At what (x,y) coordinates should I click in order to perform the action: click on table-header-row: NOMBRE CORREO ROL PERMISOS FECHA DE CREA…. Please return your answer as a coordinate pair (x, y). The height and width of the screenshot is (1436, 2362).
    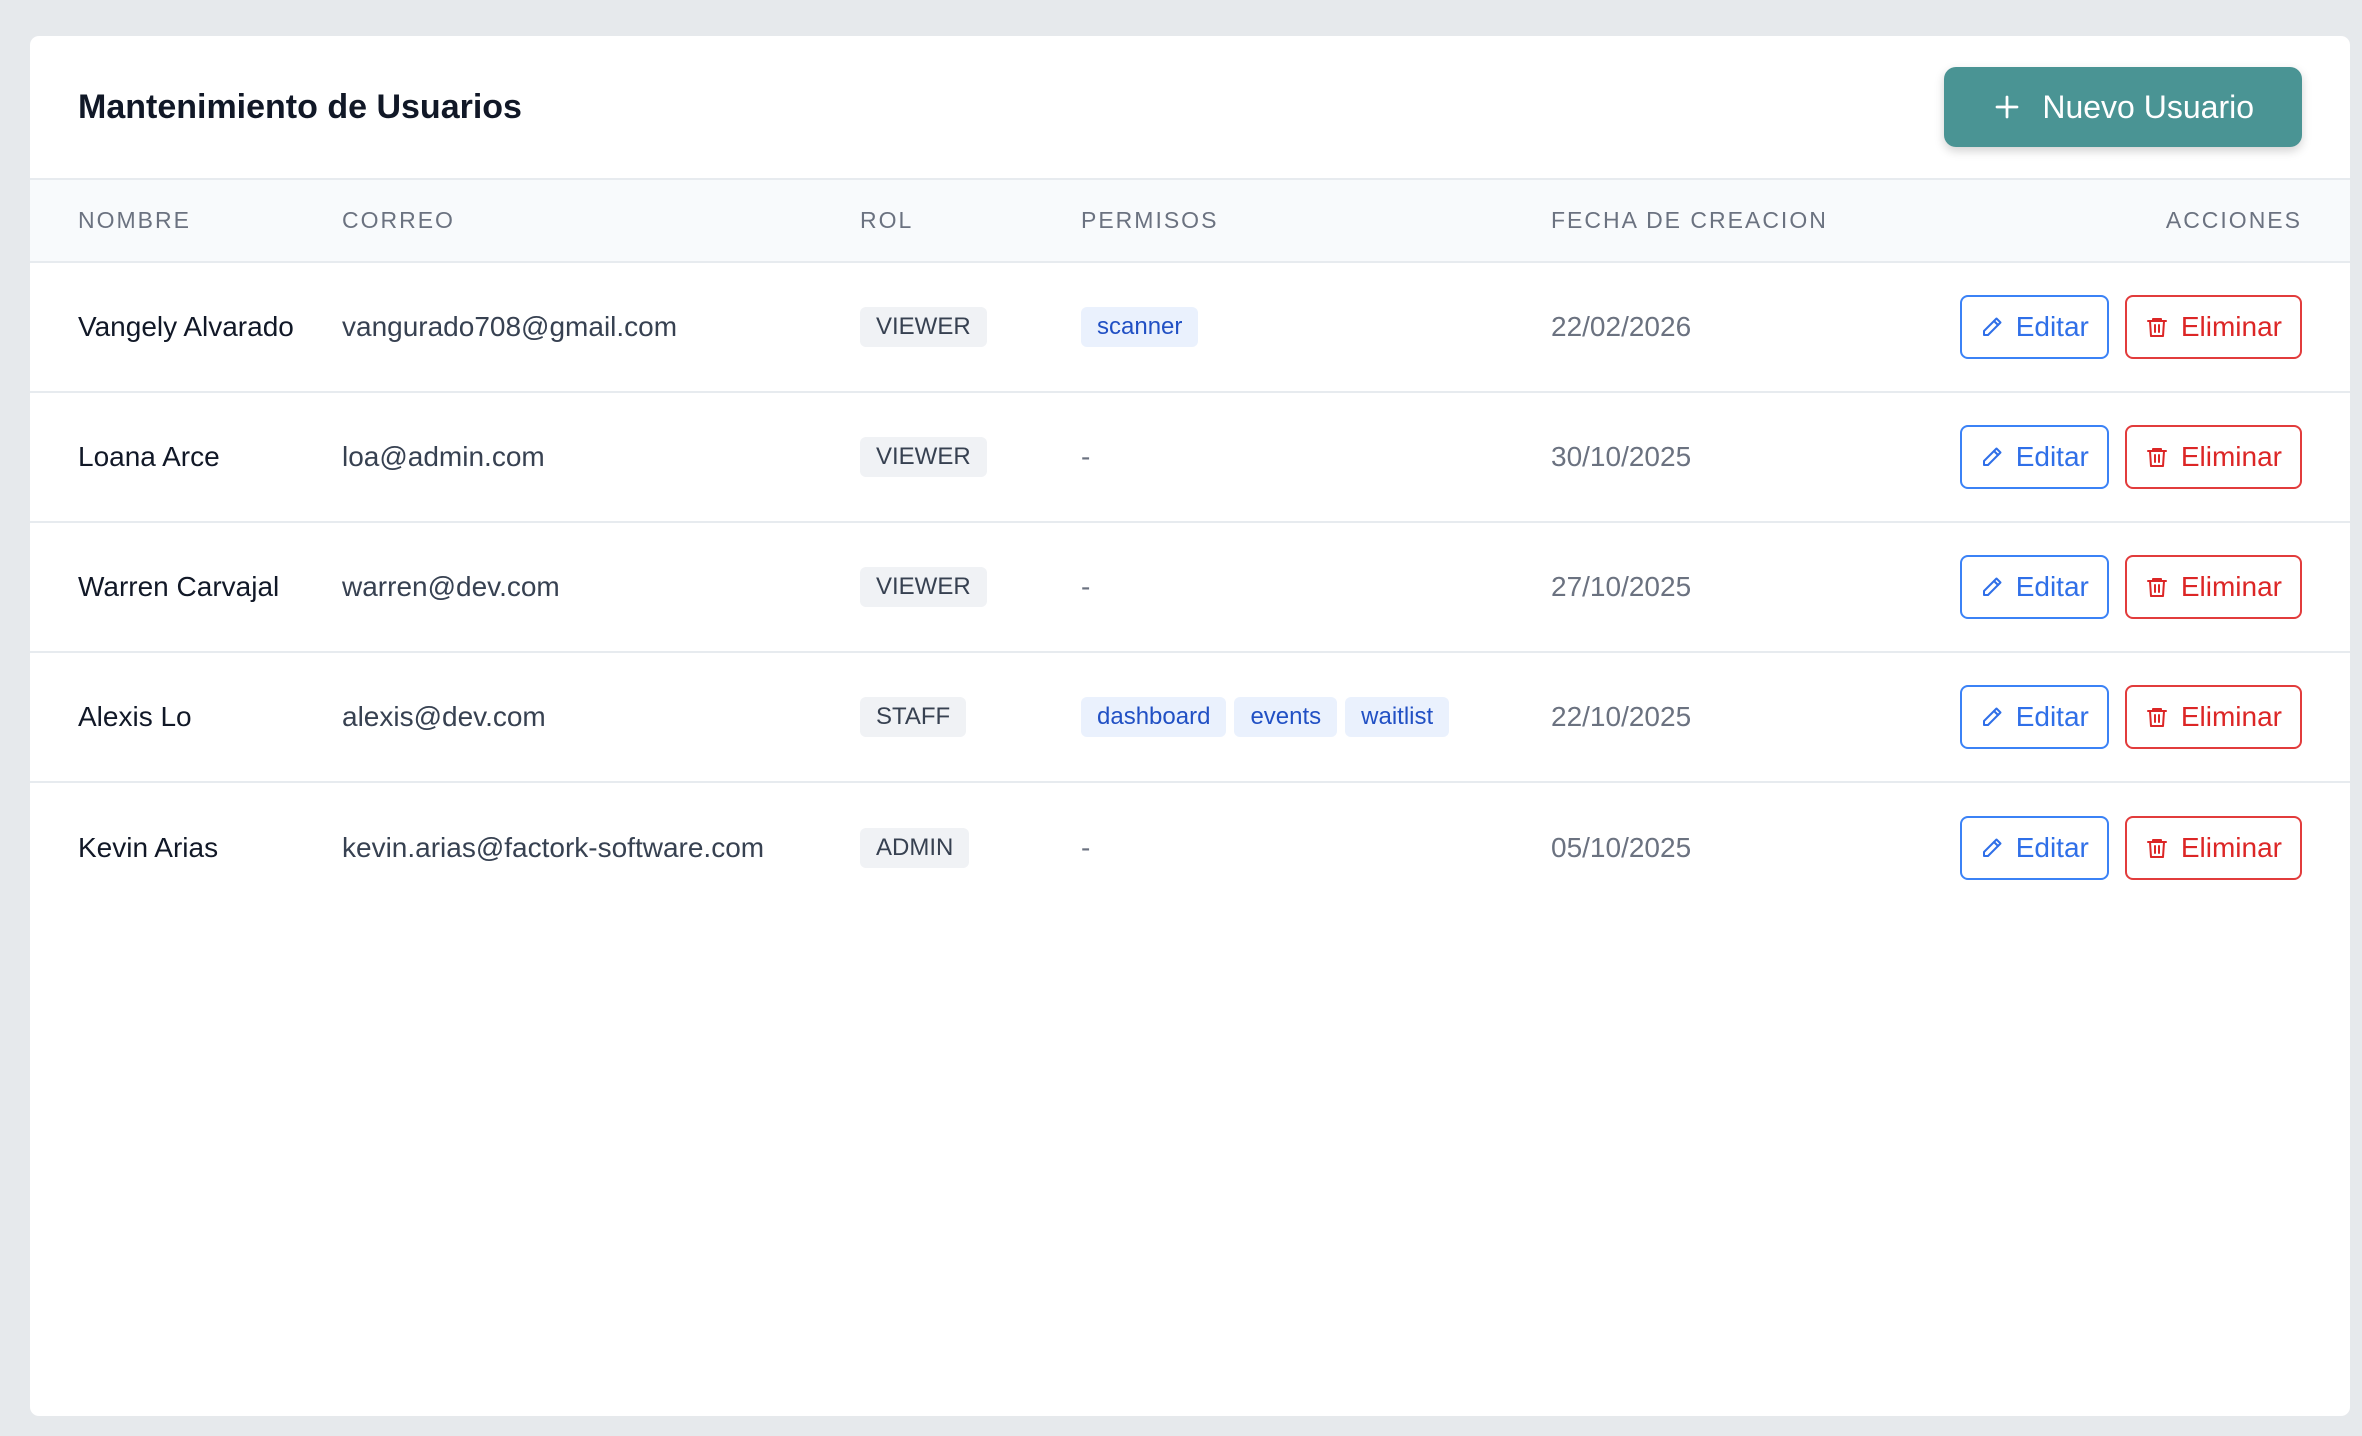
    Looking at the image, I should click on (1190, 221).